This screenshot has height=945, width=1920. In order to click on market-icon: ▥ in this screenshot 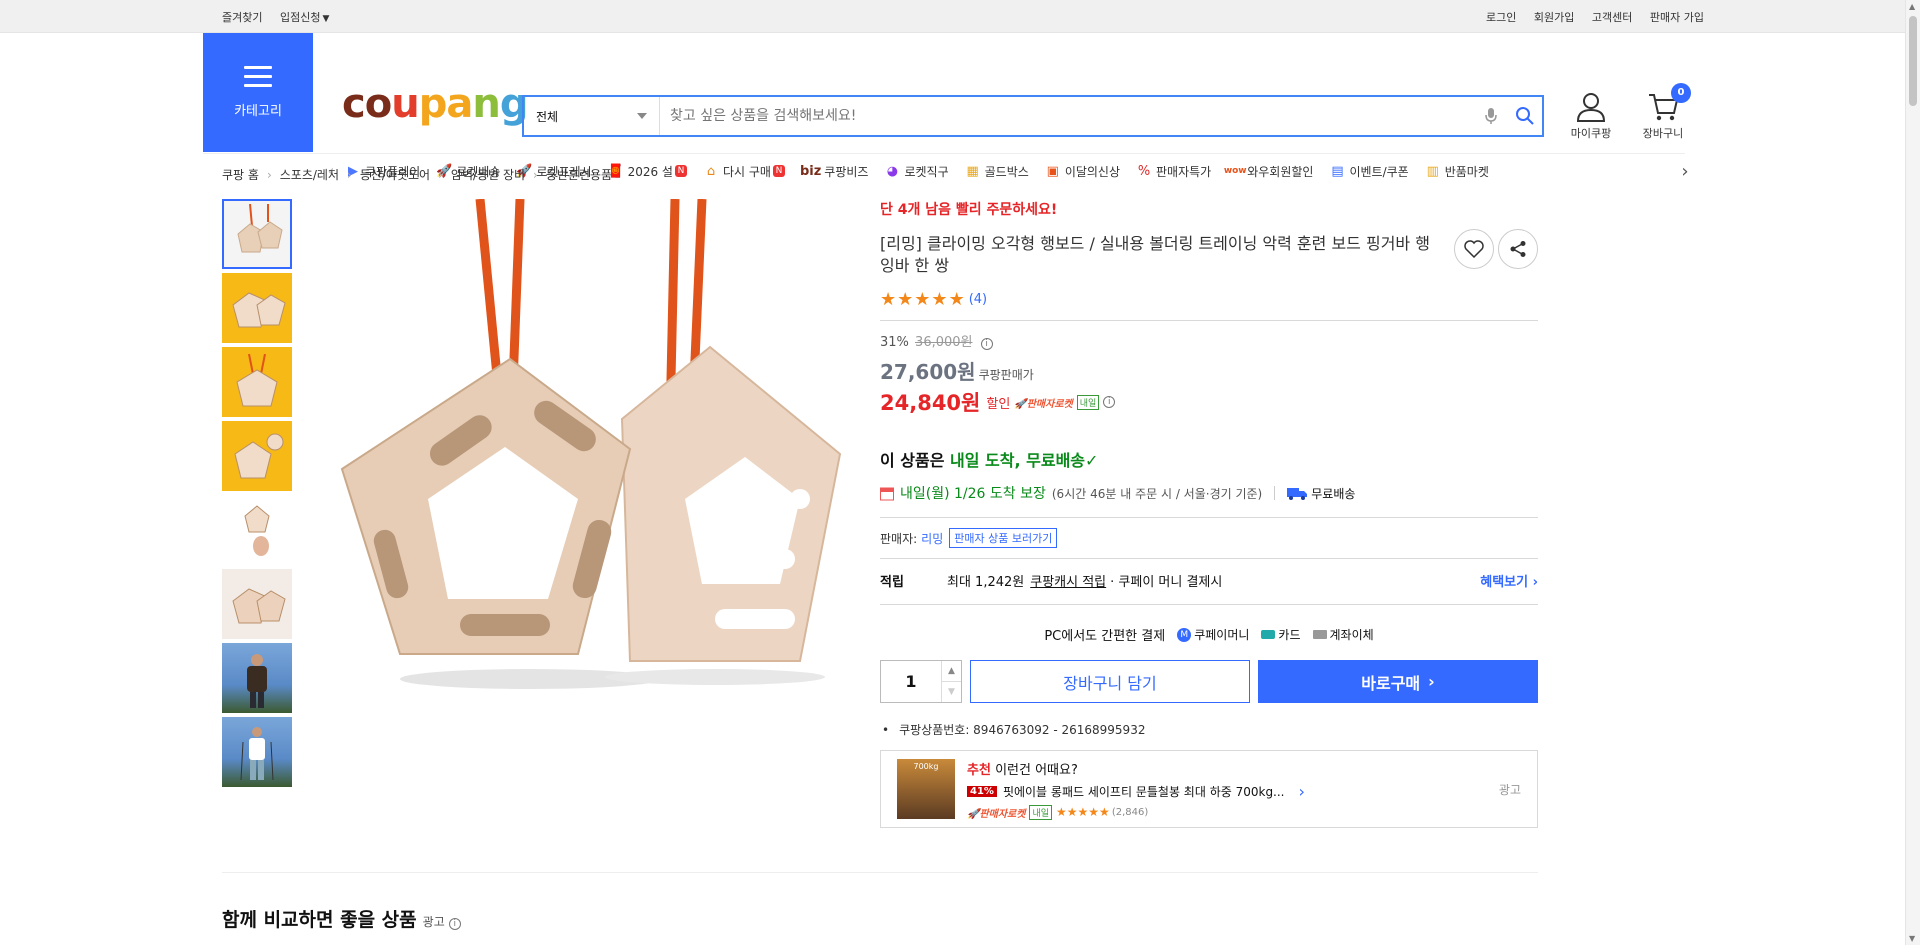, I will do `click(1432, 171)`.